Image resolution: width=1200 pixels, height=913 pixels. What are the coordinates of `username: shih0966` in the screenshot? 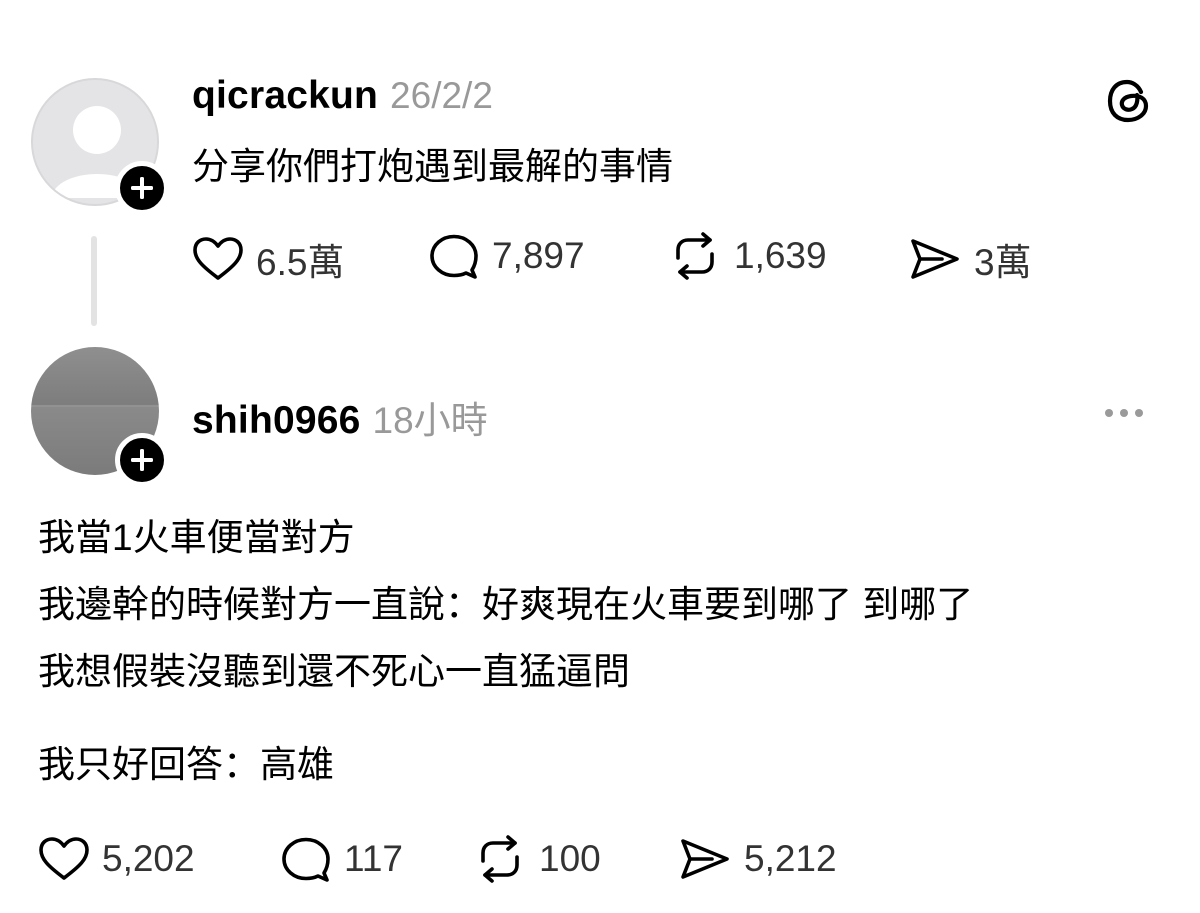 It's located at (276, 421).